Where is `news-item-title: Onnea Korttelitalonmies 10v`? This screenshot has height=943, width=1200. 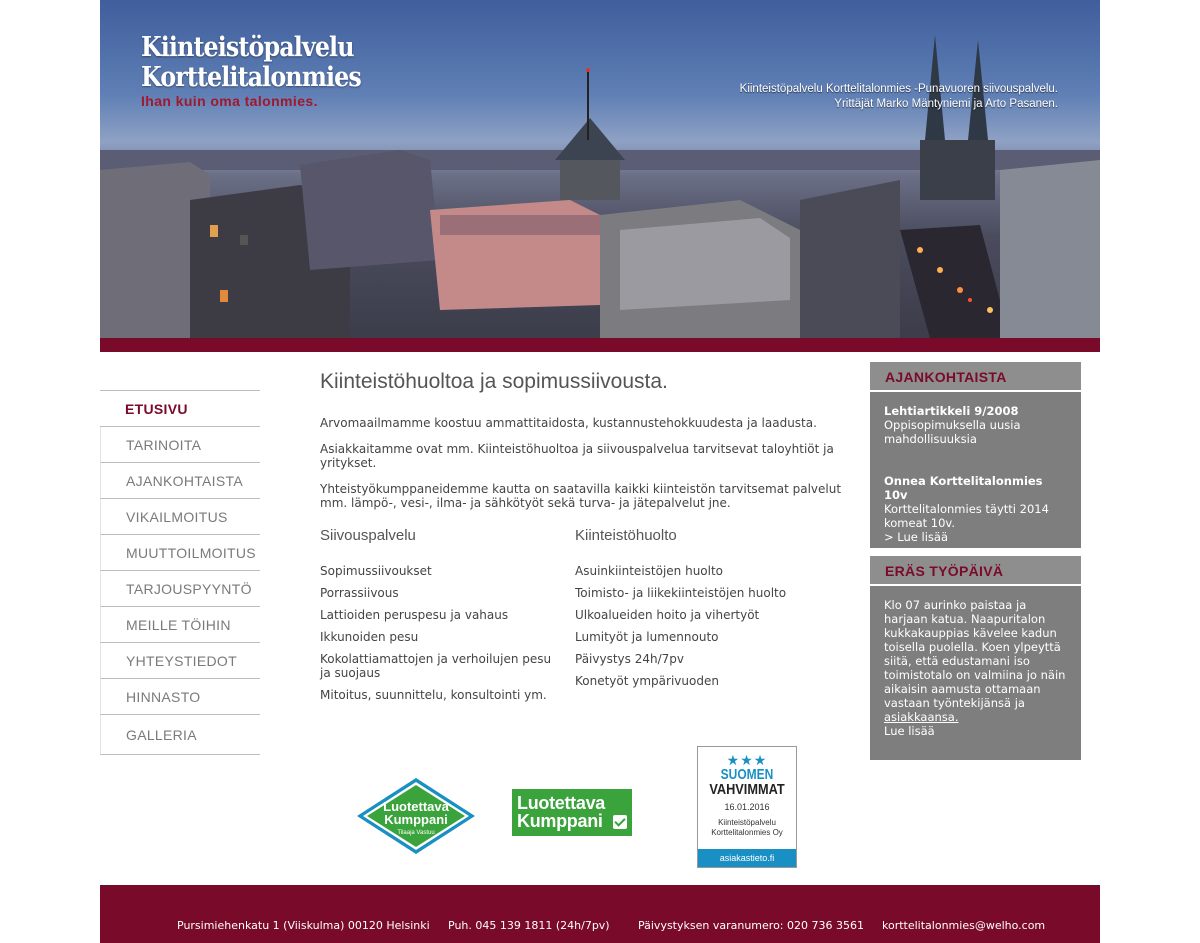 news-item-title: Onnea Korttelitalonmies 10v is located at coordinates (963, 488).